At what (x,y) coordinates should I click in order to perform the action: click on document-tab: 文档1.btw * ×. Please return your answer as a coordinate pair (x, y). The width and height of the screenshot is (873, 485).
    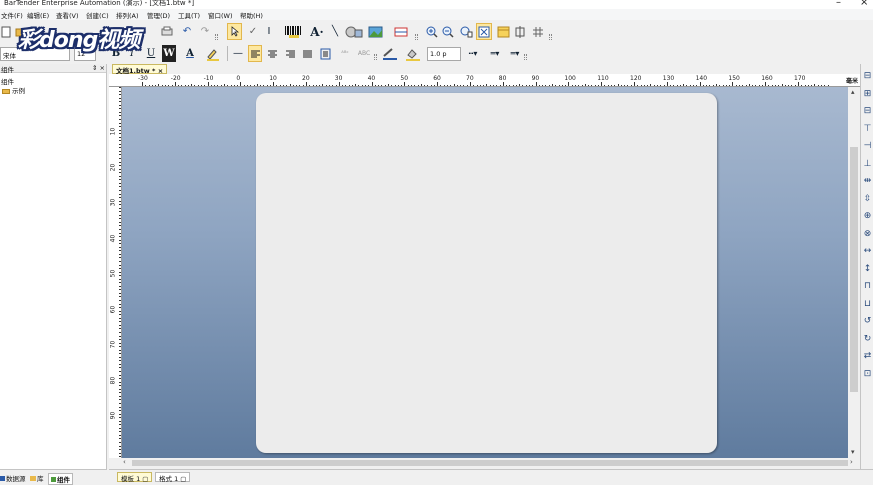
    Looking at the image, I should click on (140, 69).